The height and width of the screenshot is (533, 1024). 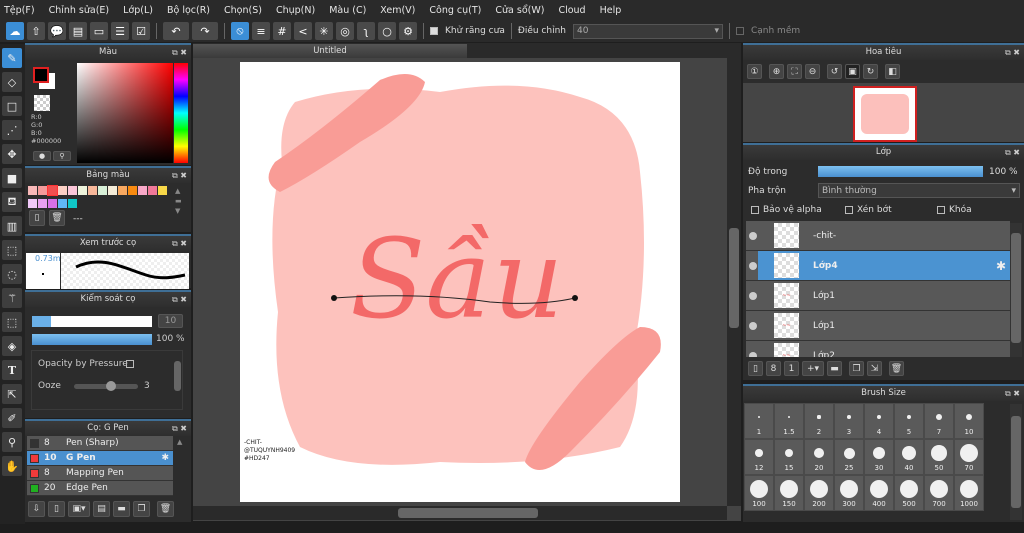 I want to click on hand-tool-icon: ✋, so click(x=12, y=466).